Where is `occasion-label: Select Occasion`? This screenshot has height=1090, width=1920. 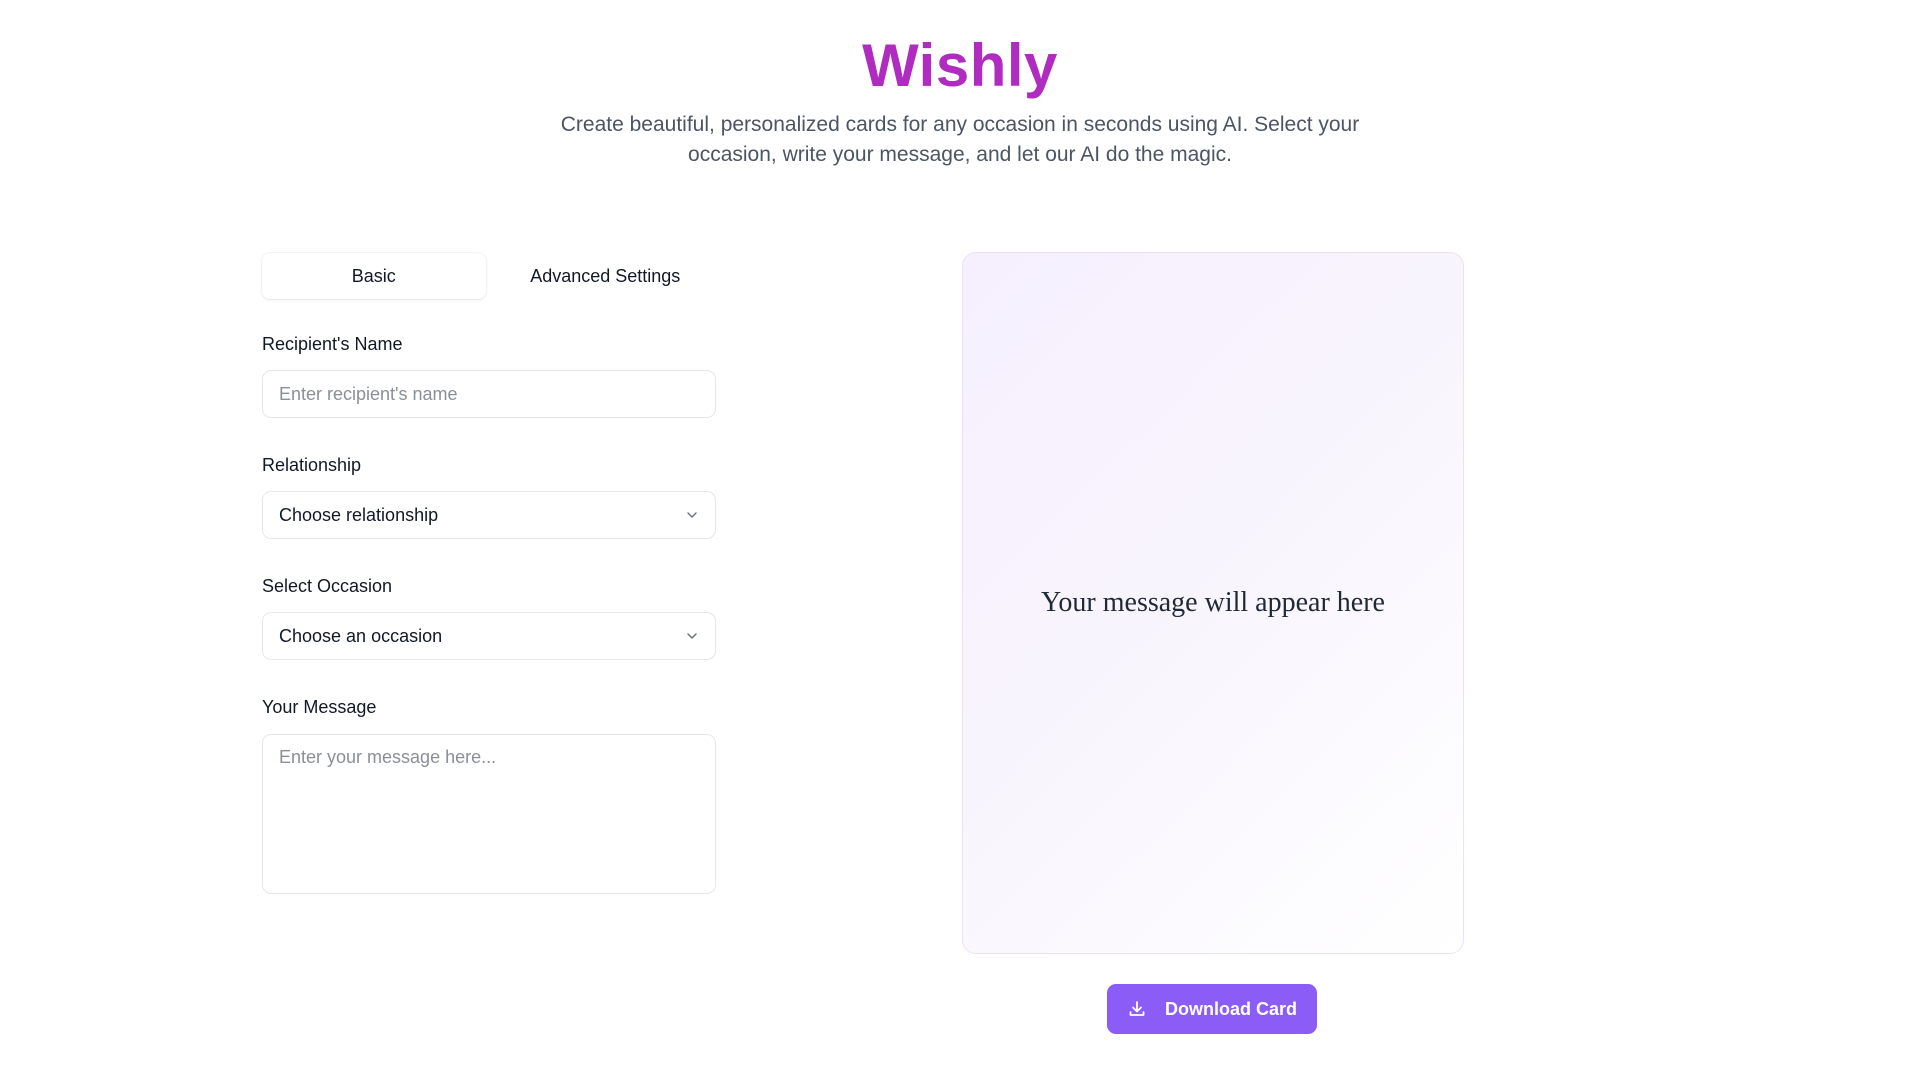 occasion-label: Select Occasion is located at coordinates (327, 586).